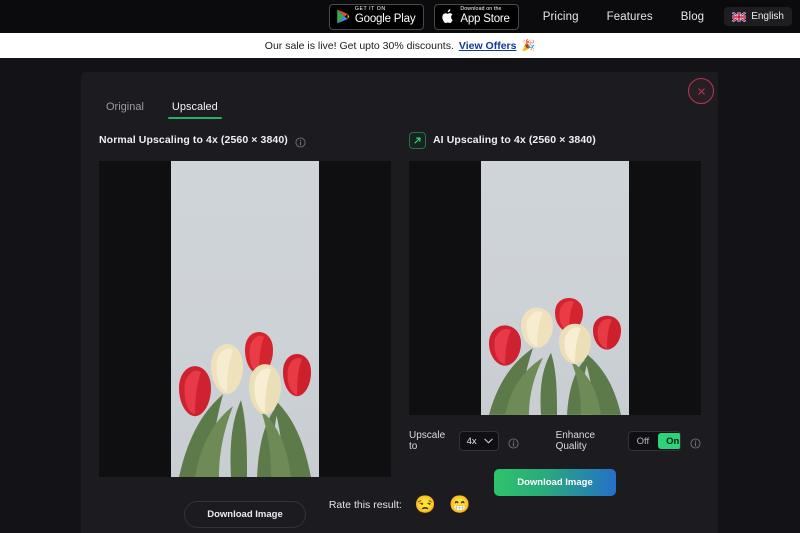 This screenshot has width=800, height=533. Describe the element at coordinates (427, 441) in the screenshot. I see `upscale-to-label: Upscale to` at that location.